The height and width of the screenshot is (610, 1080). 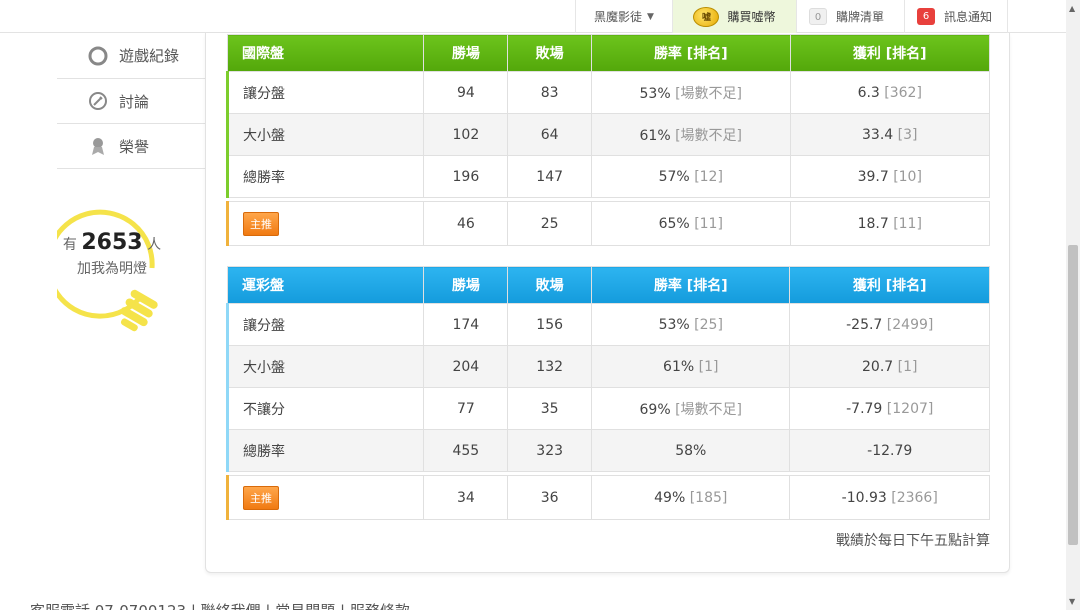 I want to click on table-row: 總勝率 196 147 57% [12] 39.7 [10], so click(x=607, y=176).